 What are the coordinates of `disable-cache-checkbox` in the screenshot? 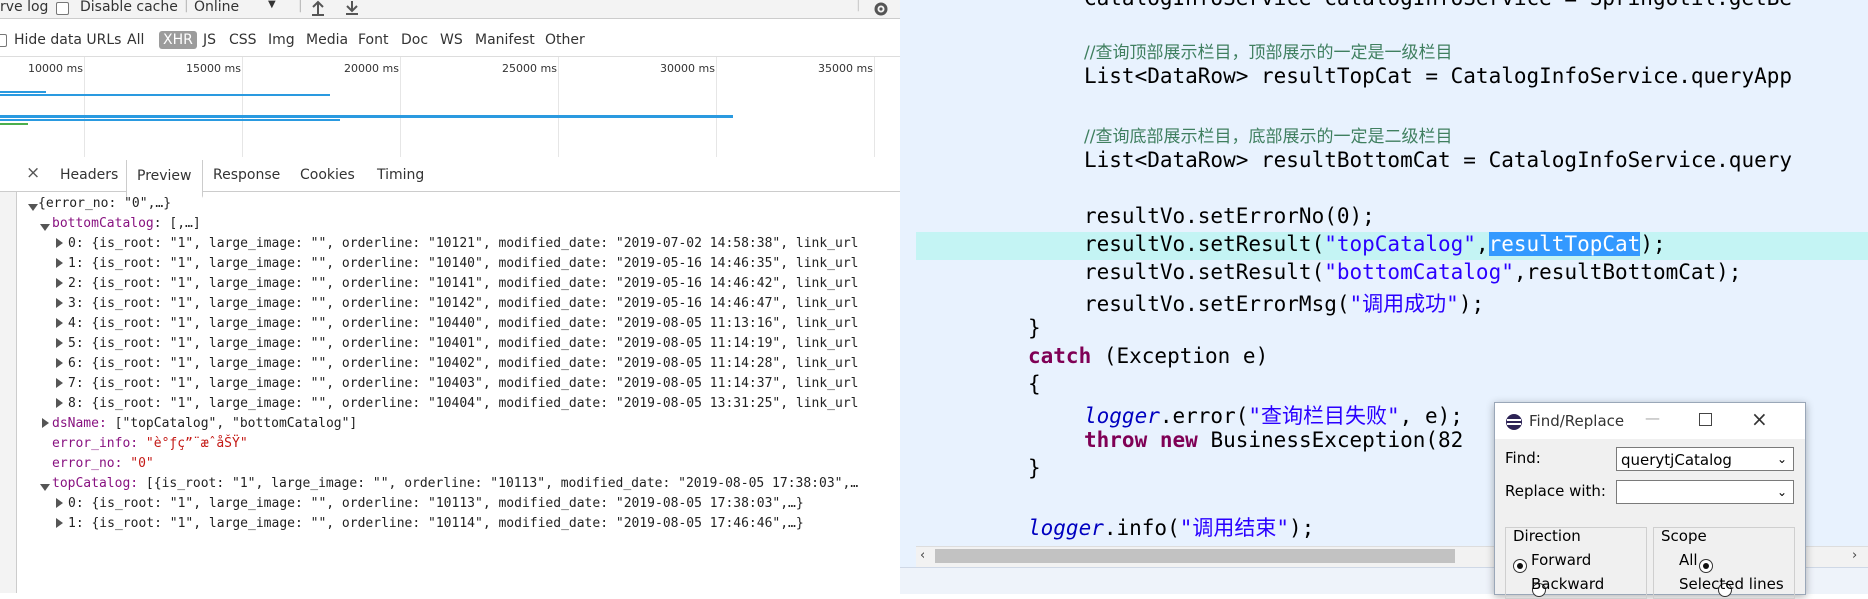 It's located at (62, 8).